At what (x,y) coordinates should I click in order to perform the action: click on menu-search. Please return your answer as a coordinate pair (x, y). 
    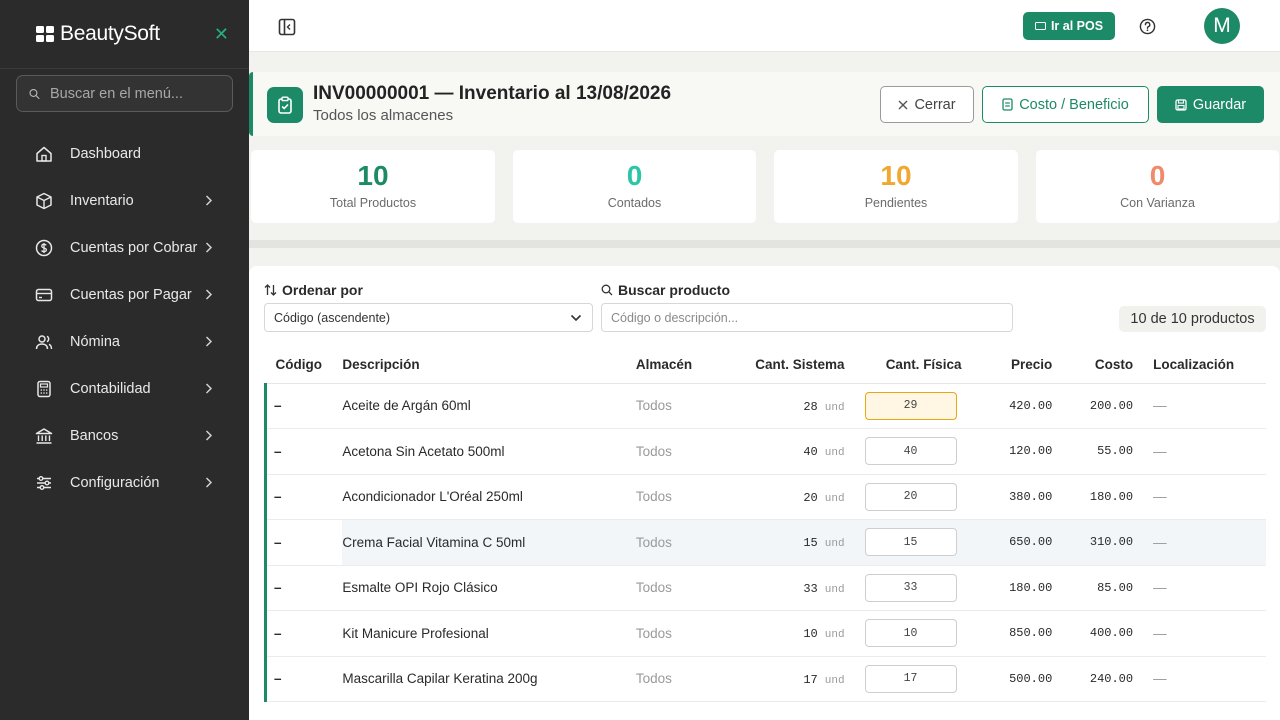
    Looking at the image, I should click on (124, 93).